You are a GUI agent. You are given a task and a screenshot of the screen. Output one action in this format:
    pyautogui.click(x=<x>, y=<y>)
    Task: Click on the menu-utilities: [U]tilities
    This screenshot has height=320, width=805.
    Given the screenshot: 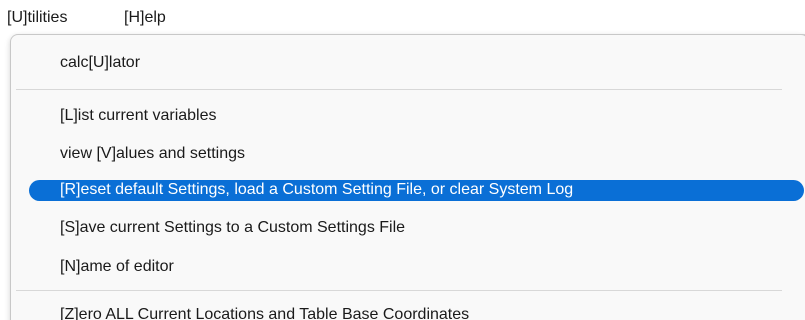 What is the action you would take?
    pyautogui.click(x=37, y=18)
    